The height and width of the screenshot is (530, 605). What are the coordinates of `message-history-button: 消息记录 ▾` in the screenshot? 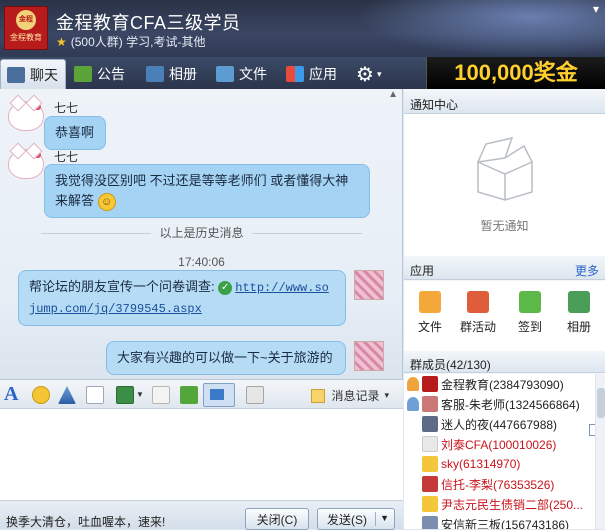 It's located at (350, 395).